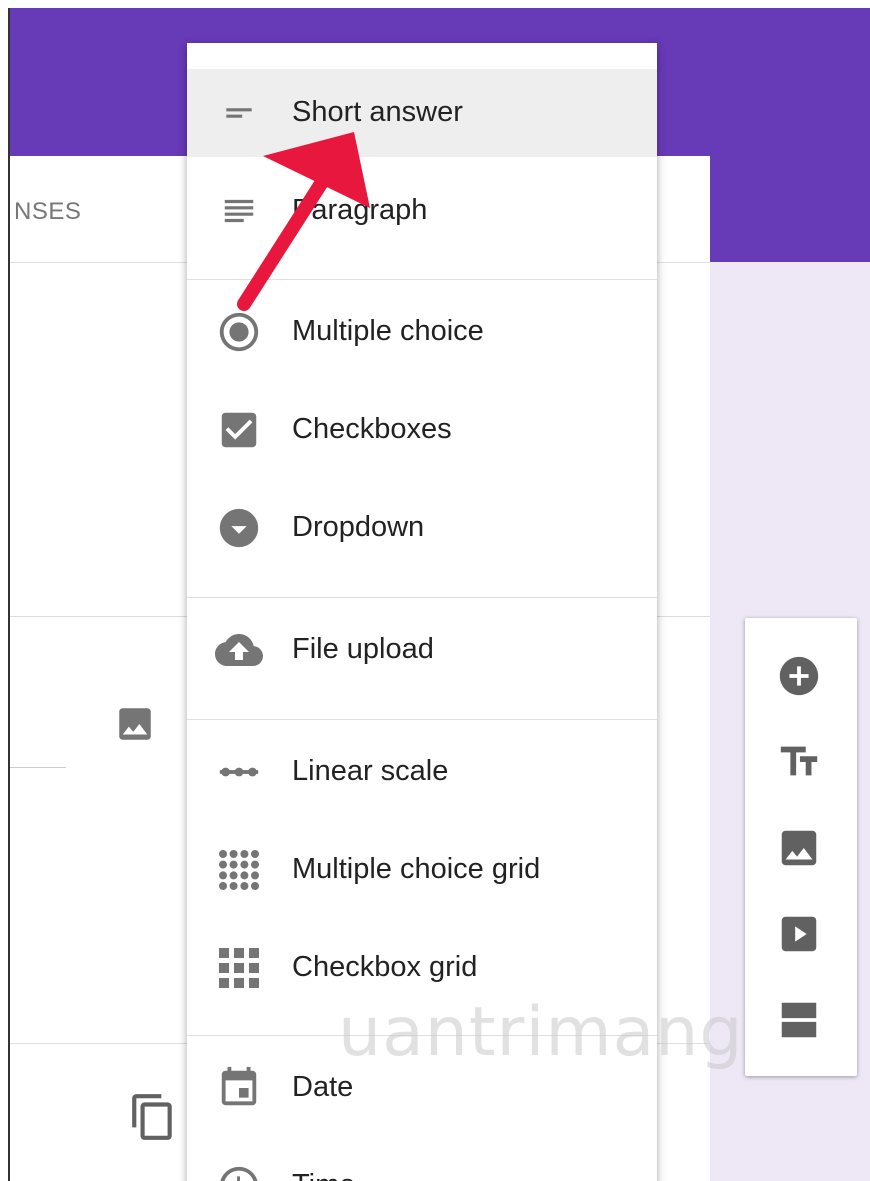 The height and width of the screenshot is (1181, 870). I want to click on window-edge, so click(9, 594).